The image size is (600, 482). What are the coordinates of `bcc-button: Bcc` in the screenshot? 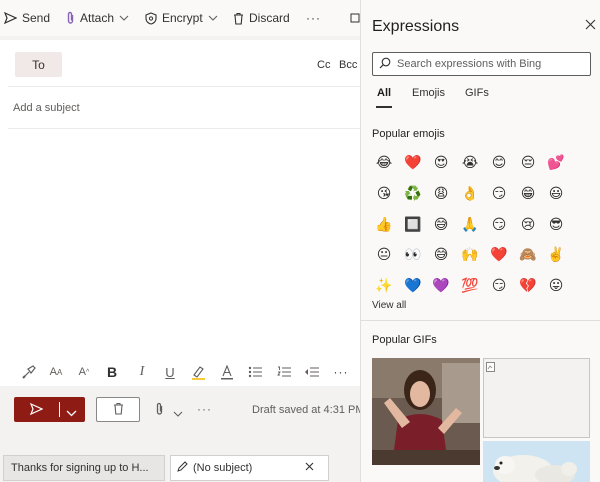 It's located at (348, 65).